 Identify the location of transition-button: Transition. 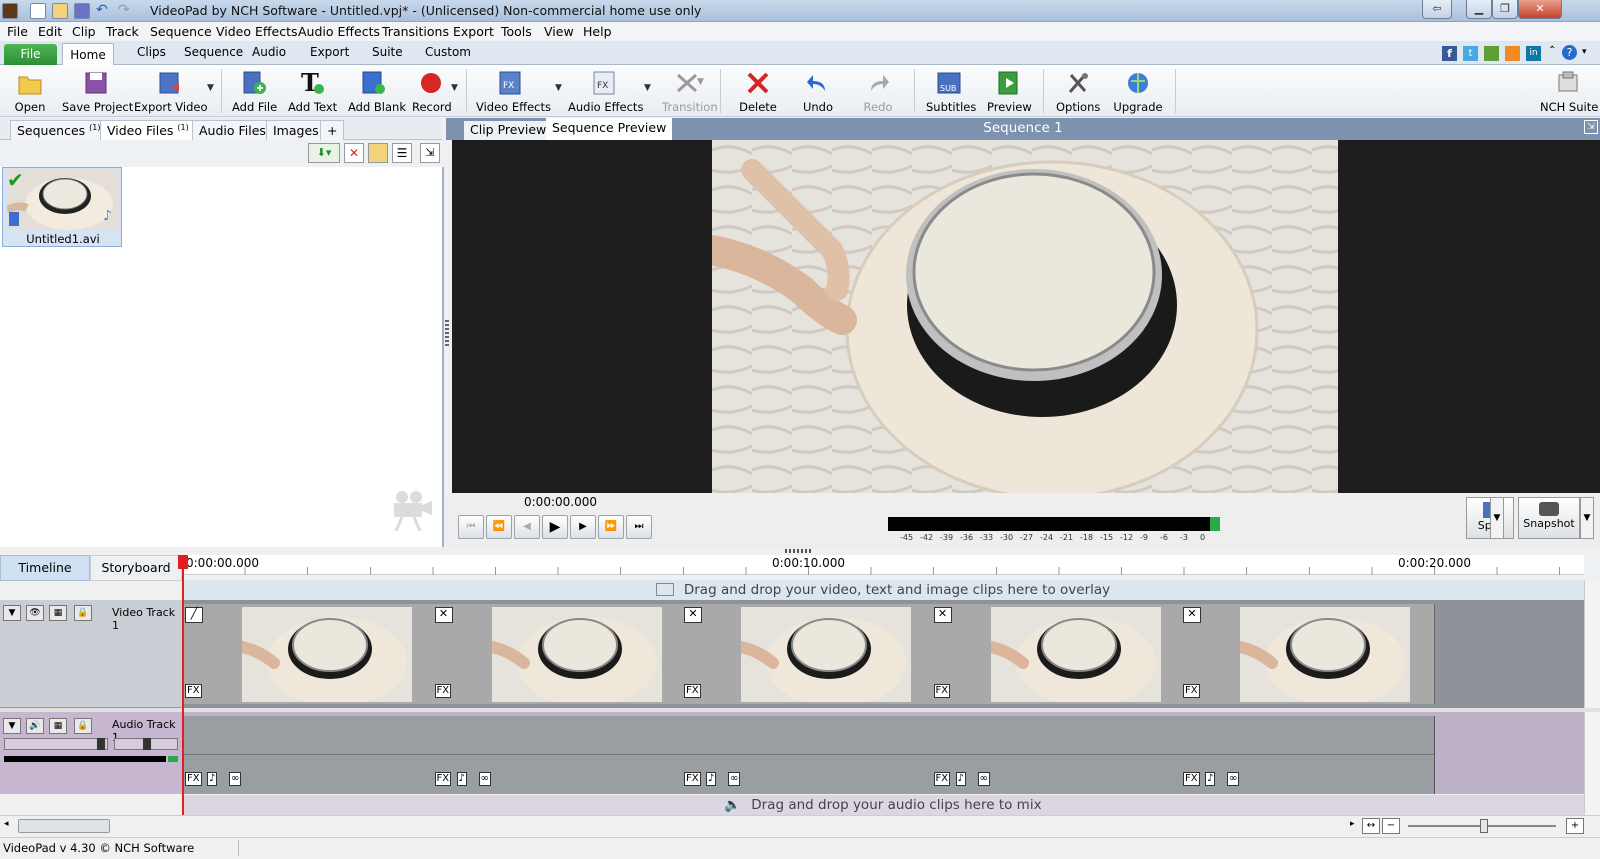
(690, 91).